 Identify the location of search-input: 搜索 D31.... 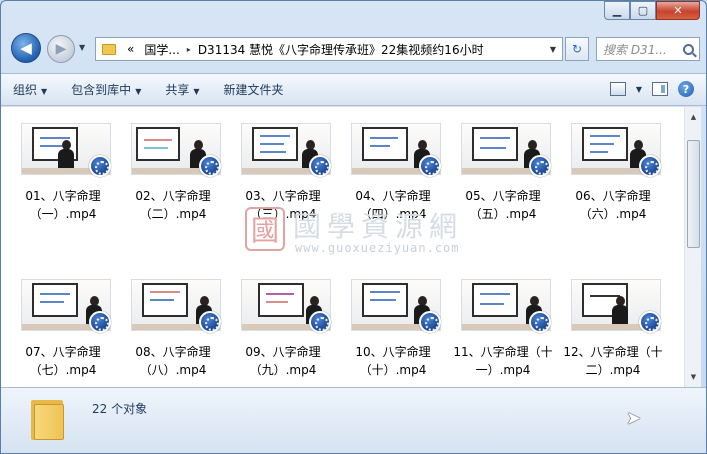
(635, 49).